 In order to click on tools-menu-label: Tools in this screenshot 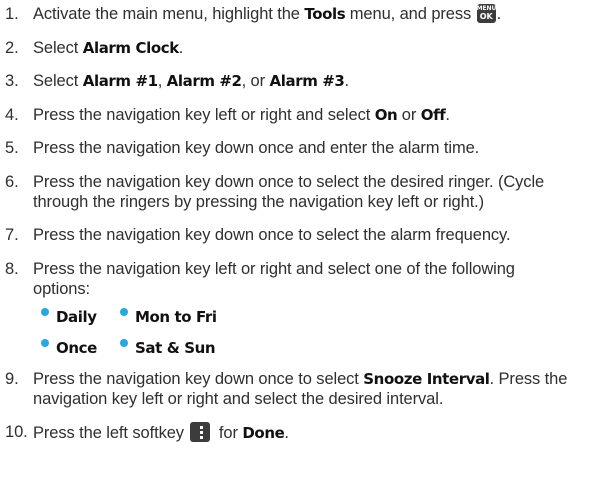, I will do `click(325, 14)`.